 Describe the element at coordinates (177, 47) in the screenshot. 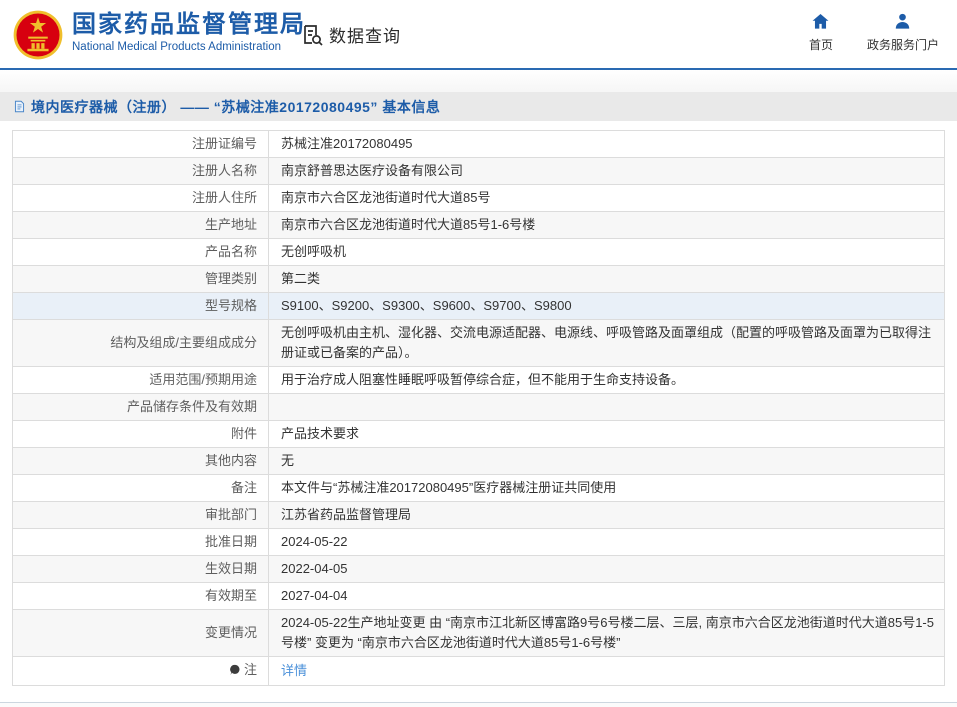

I see `org-name-english: National Medical Products Administration` at that location.